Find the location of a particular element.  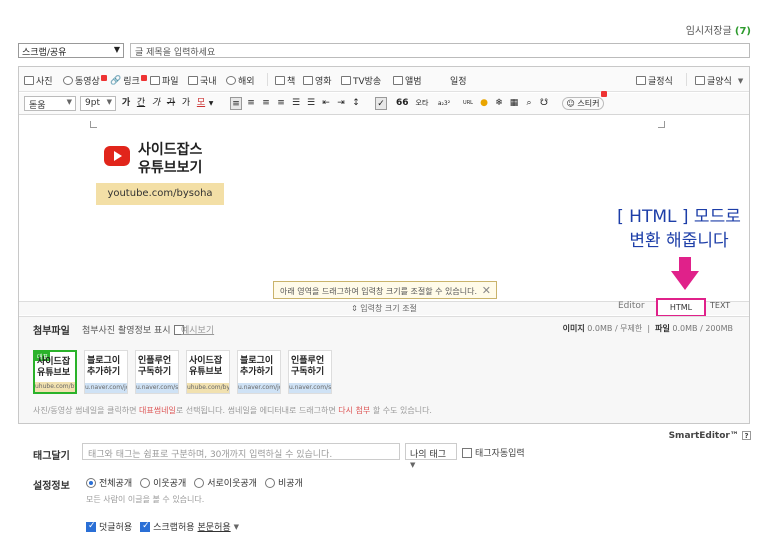

align-right-icon: ≡ is located at coordinates (266, 103).